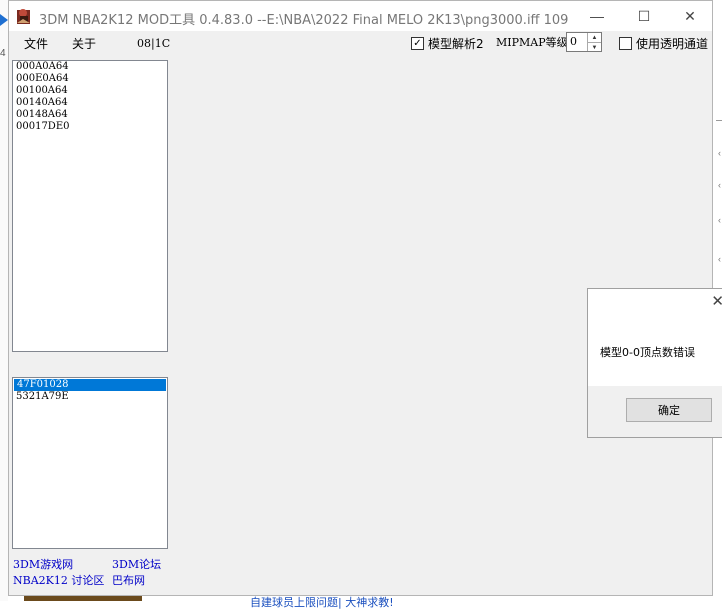 The image size is (722, 610). Describe the element at coordinates (417, 43) in the screenshot. I see `checkbox-checked-icon: ✓` at that location.